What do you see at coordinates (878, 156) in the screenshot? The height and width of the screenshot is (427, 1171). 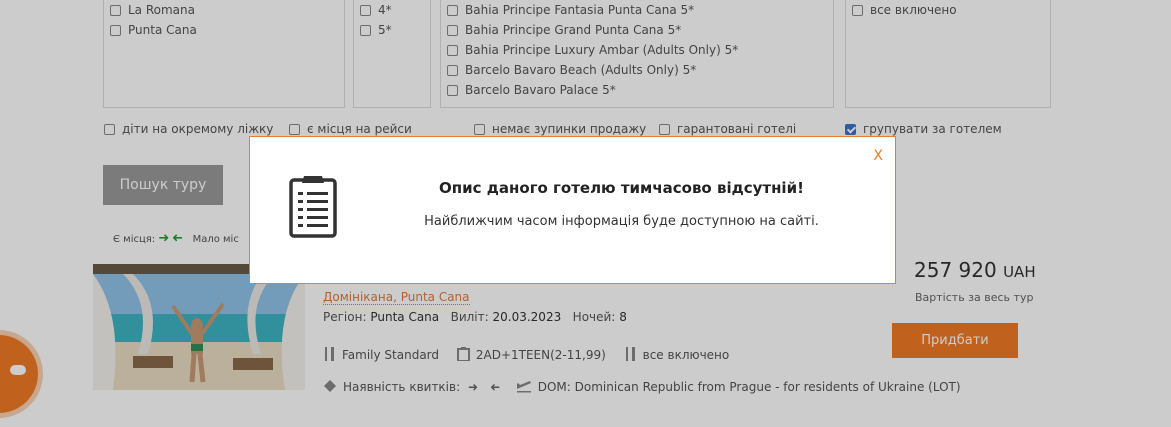 I see `modal-close-button: X` at bounding box center [878, 156].